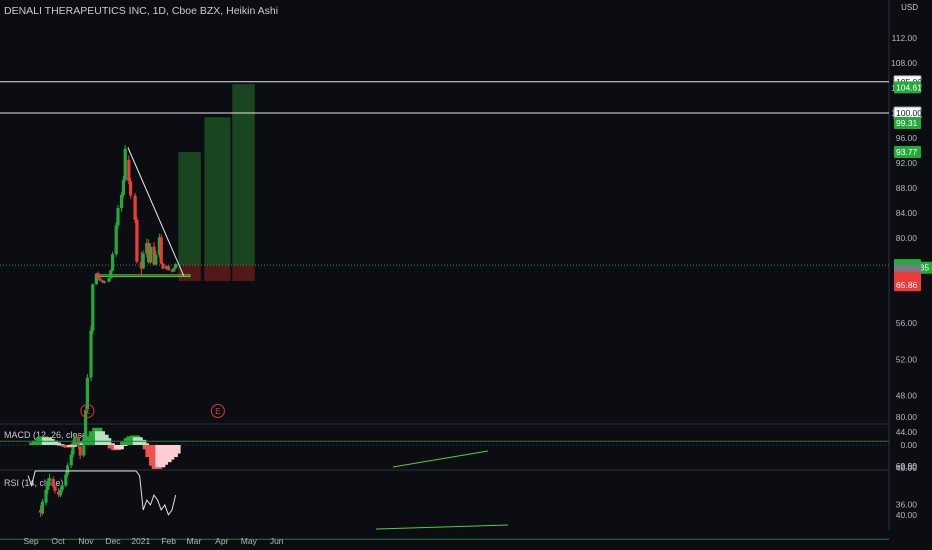 This screenshot has height=550, width=932. I want to click on macd-axis-tick: 0.00, so click(908, 445).